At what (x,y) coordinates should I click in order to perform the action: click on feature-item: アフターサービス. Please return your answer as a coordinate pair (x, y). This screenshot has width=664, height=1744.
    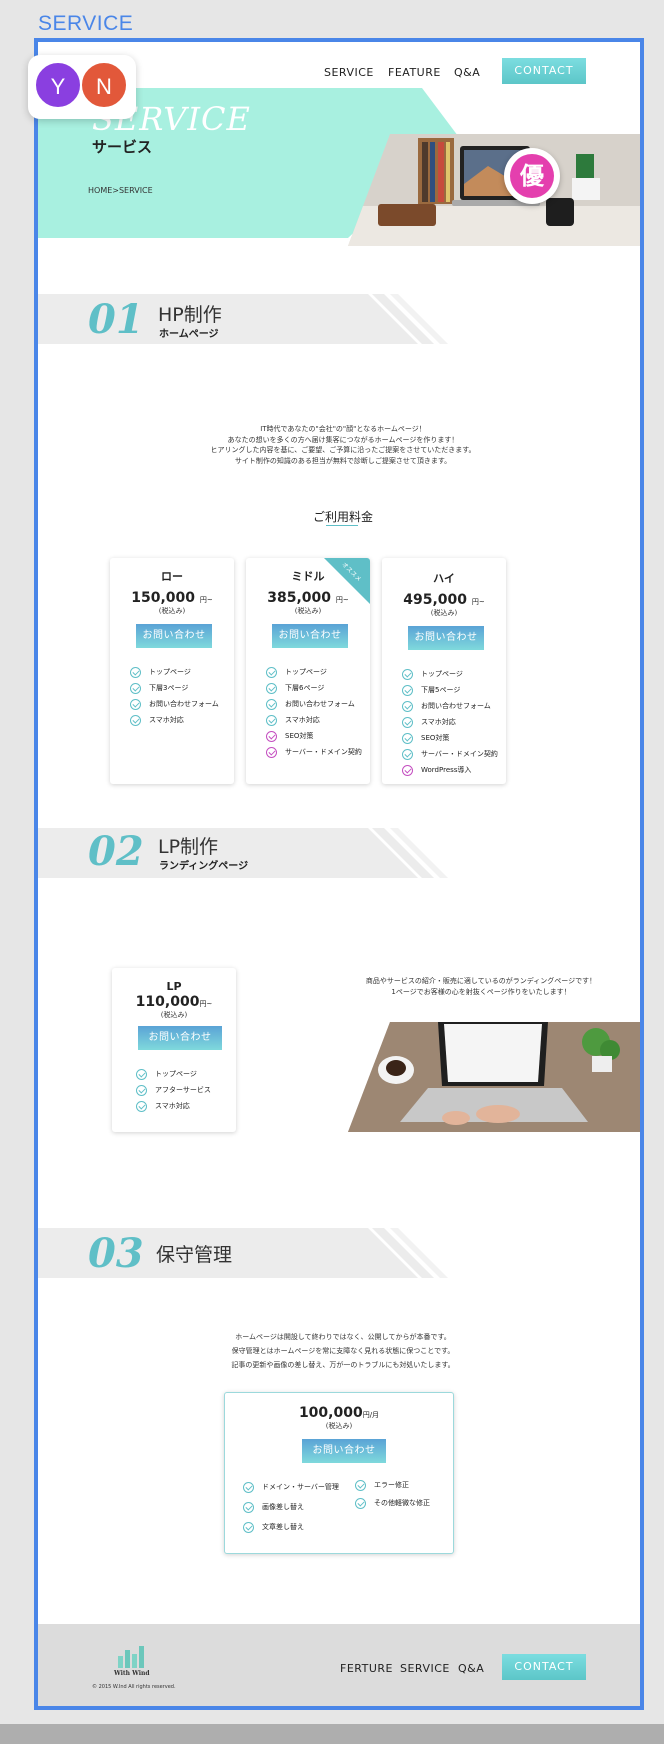
    Looking at the image, I should click on (173, 1090).